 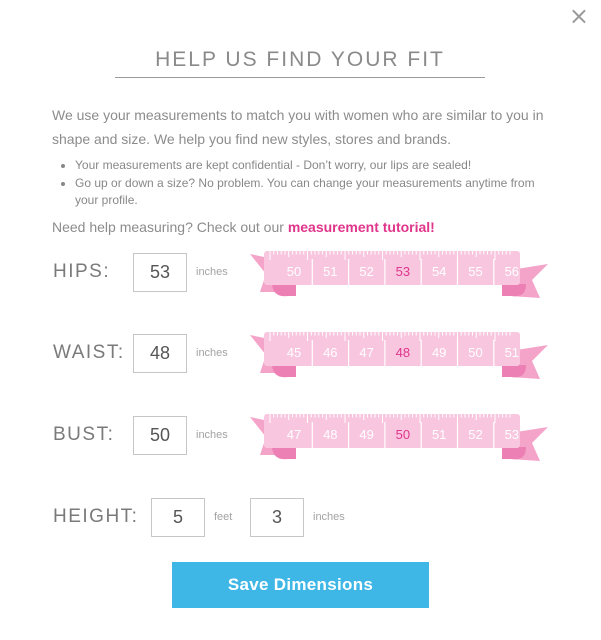 What do you see at coordinates (160, 353) in the screenshot?
I see `waist-input: 48` at bounding box center [160, 353].